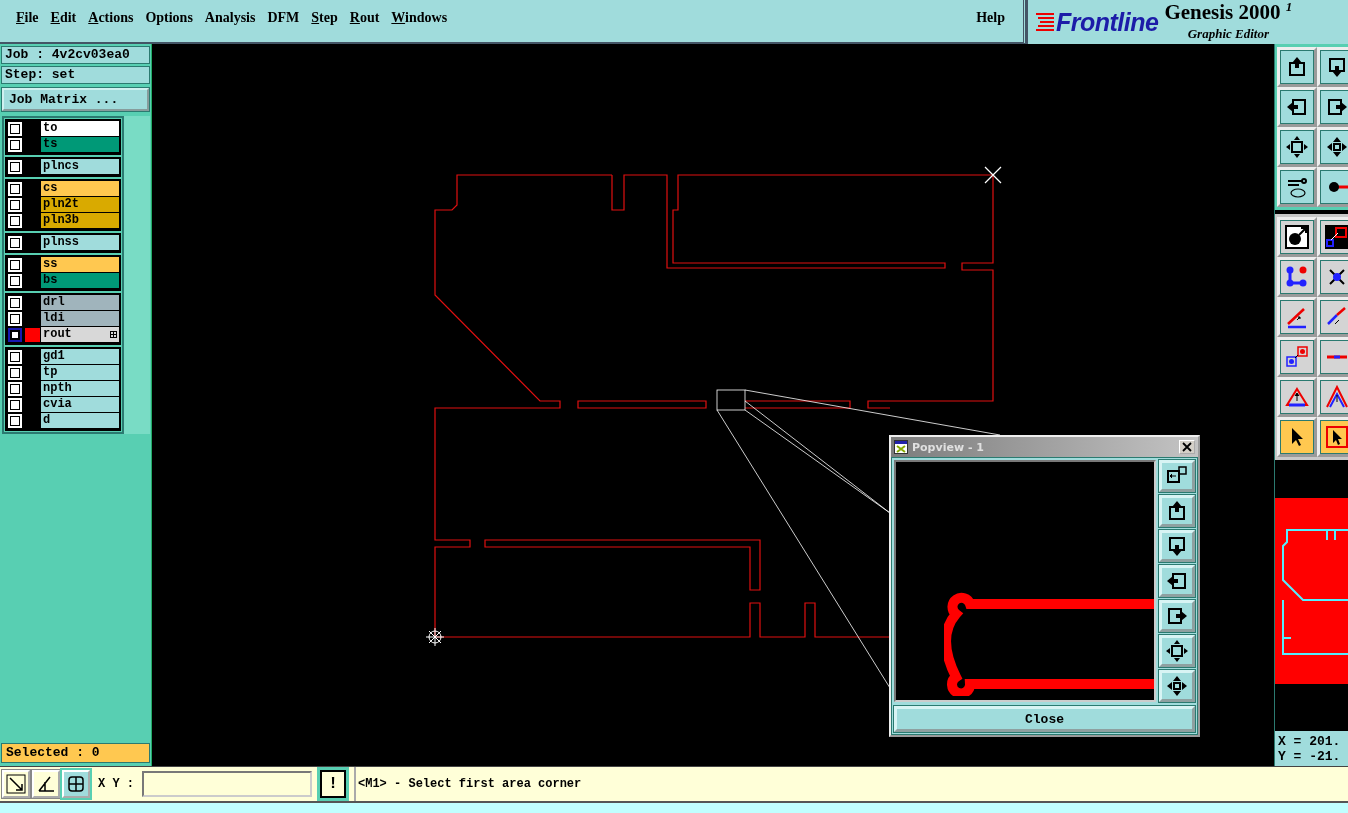  I want to click on pointer-button, so click(1297, 437).